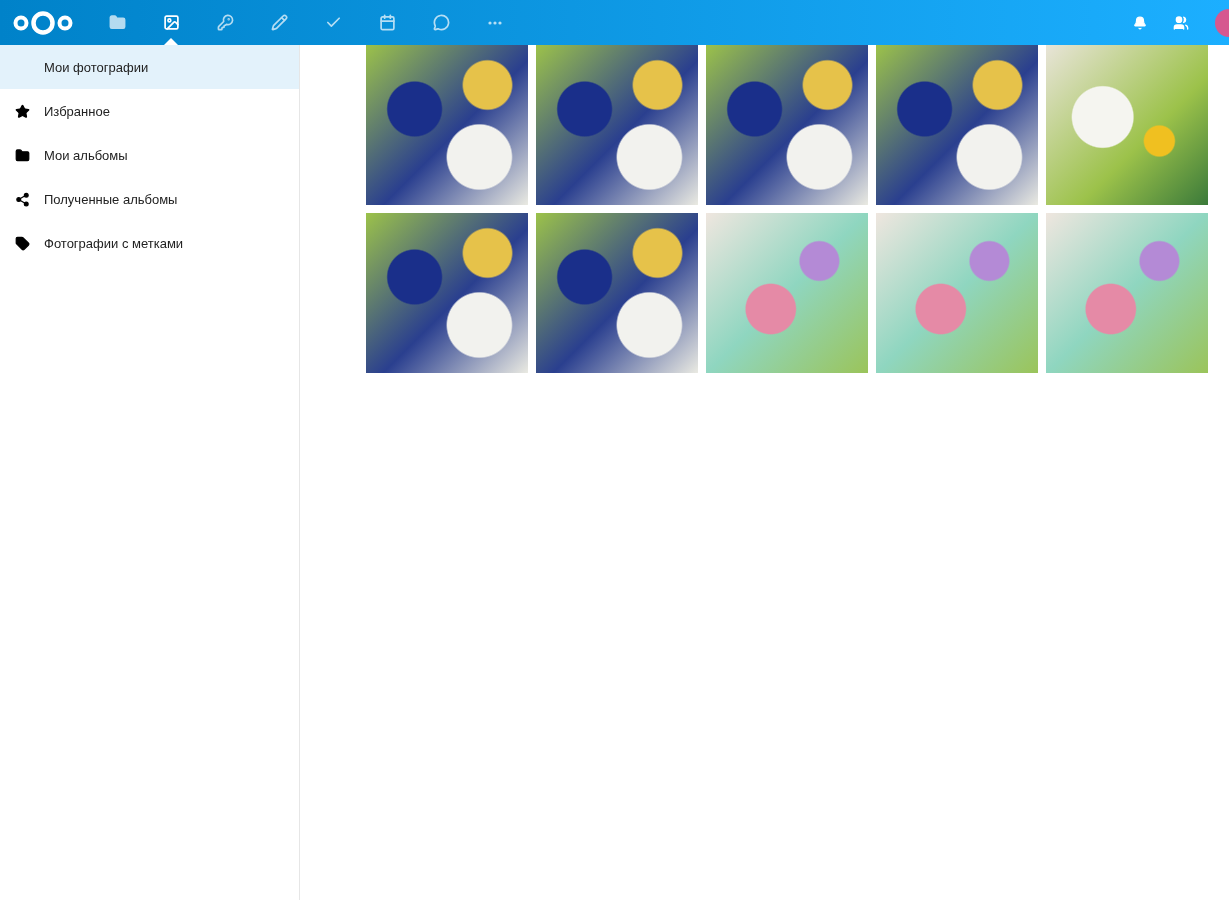 The width and height of the screenshot is (1229, 900). What do you see at coordinates (441, 22) in the screenshot?
I see `speech-bubble-icon` at bounding box center [441, 22].